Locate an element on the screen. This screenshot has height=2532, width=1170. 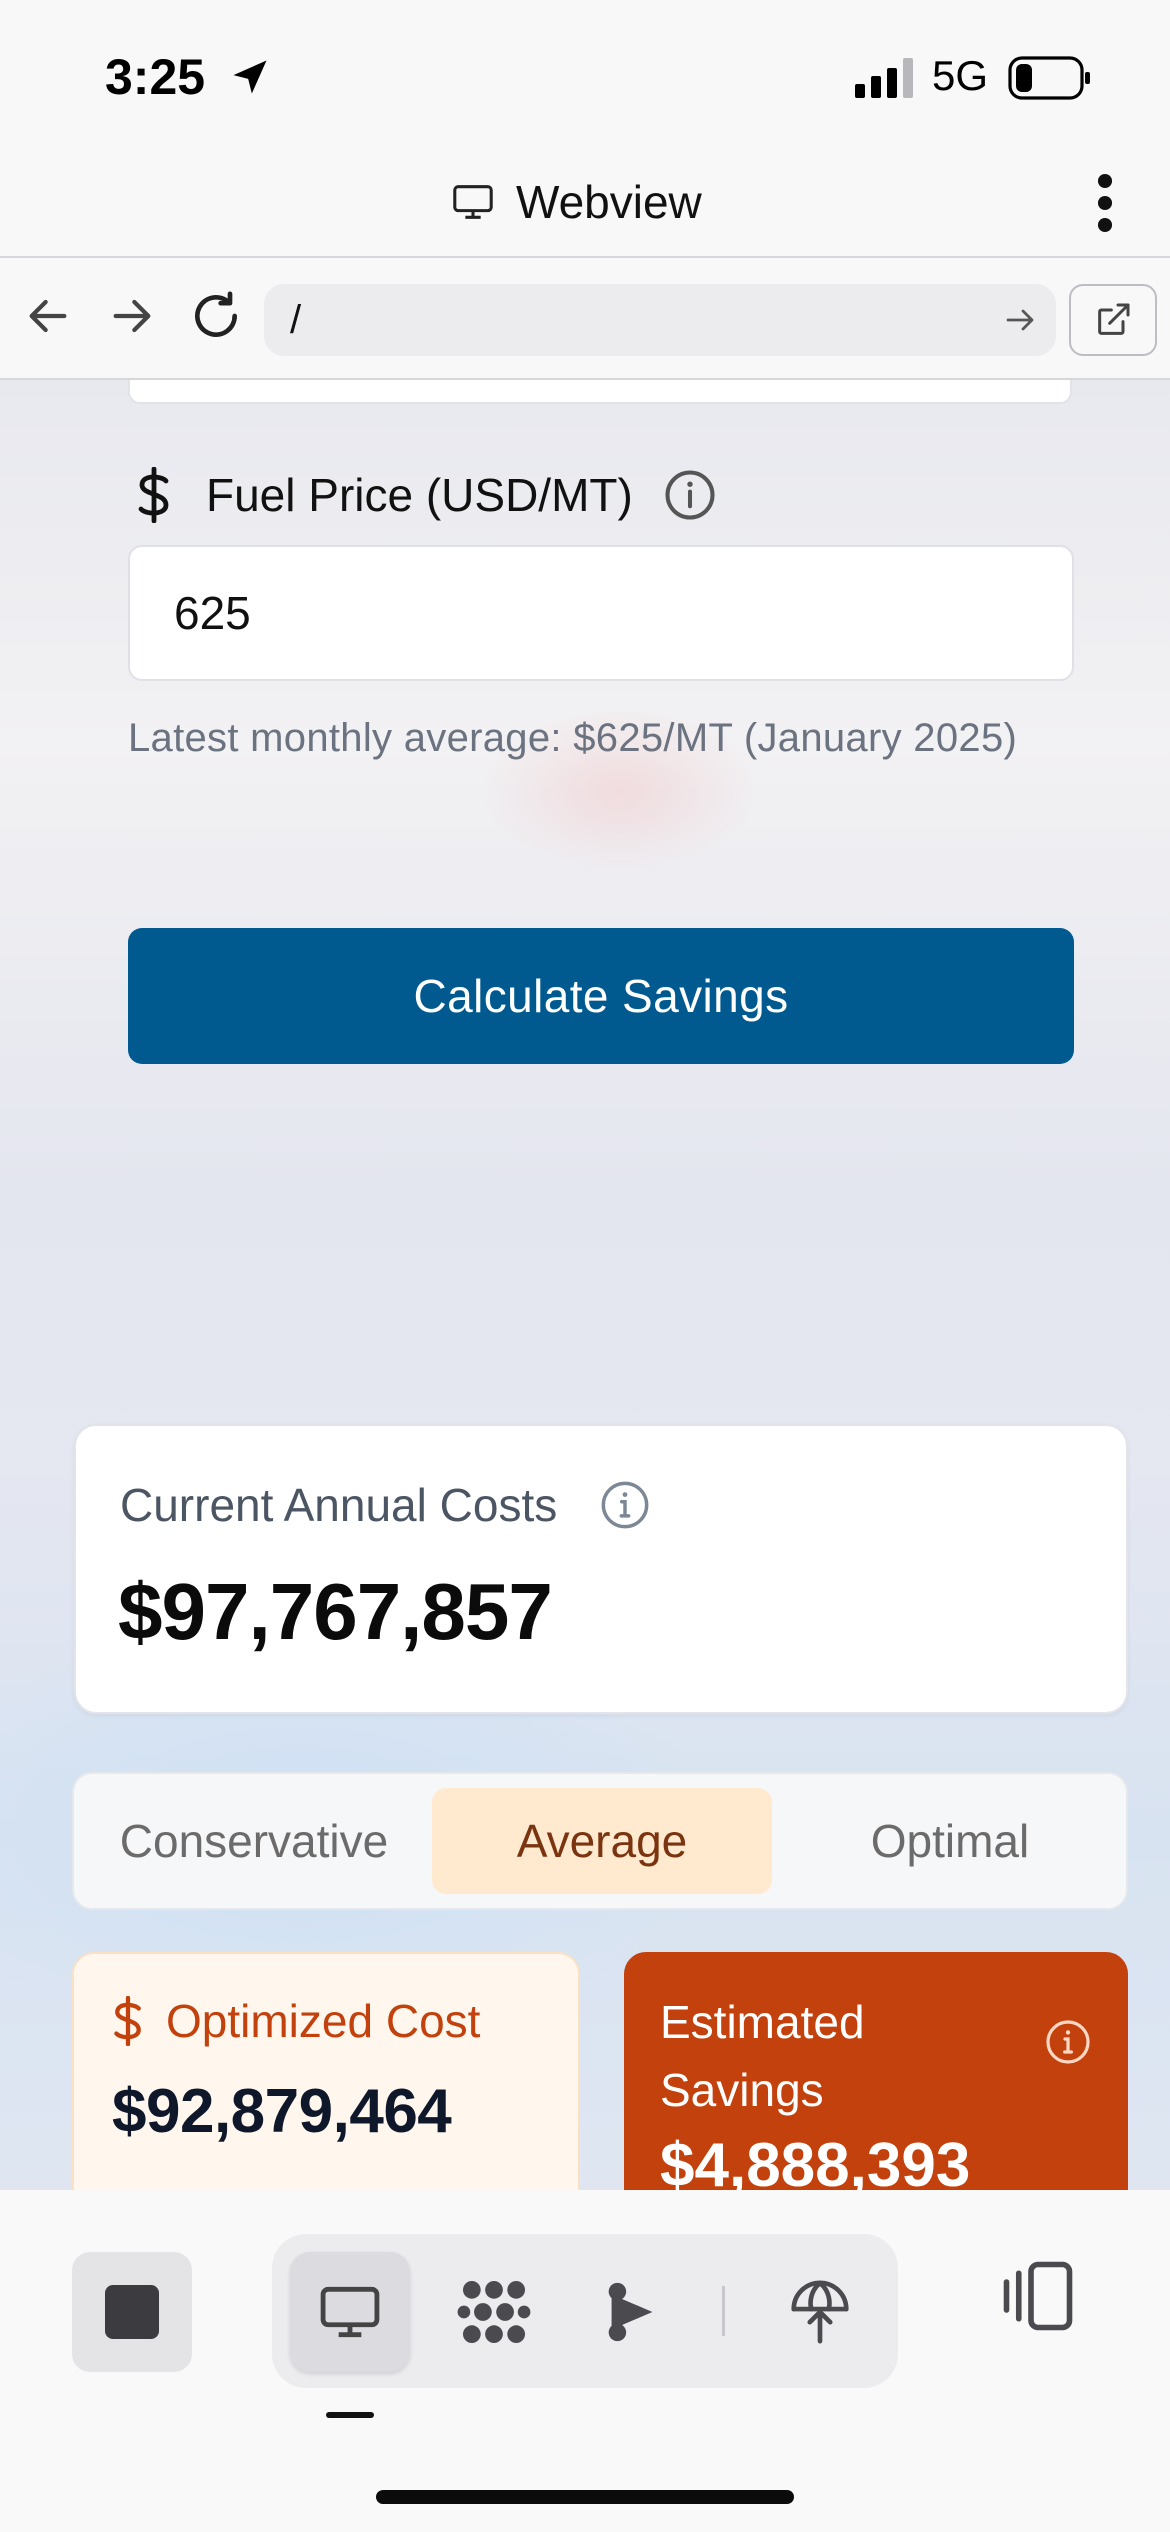
tab-average: Average is located at coordinates (602, 1841).